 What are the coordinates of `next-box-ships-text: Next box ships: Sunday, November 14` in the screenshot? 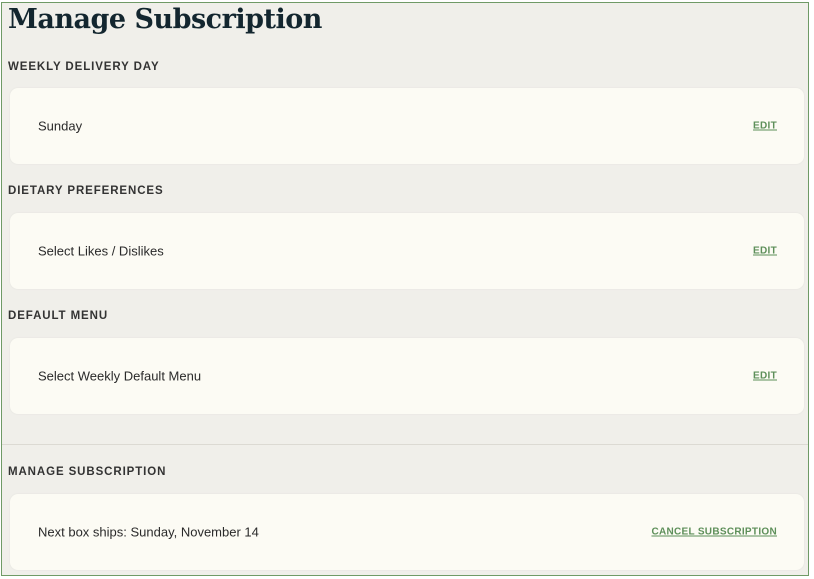 It's located at (148, 532).